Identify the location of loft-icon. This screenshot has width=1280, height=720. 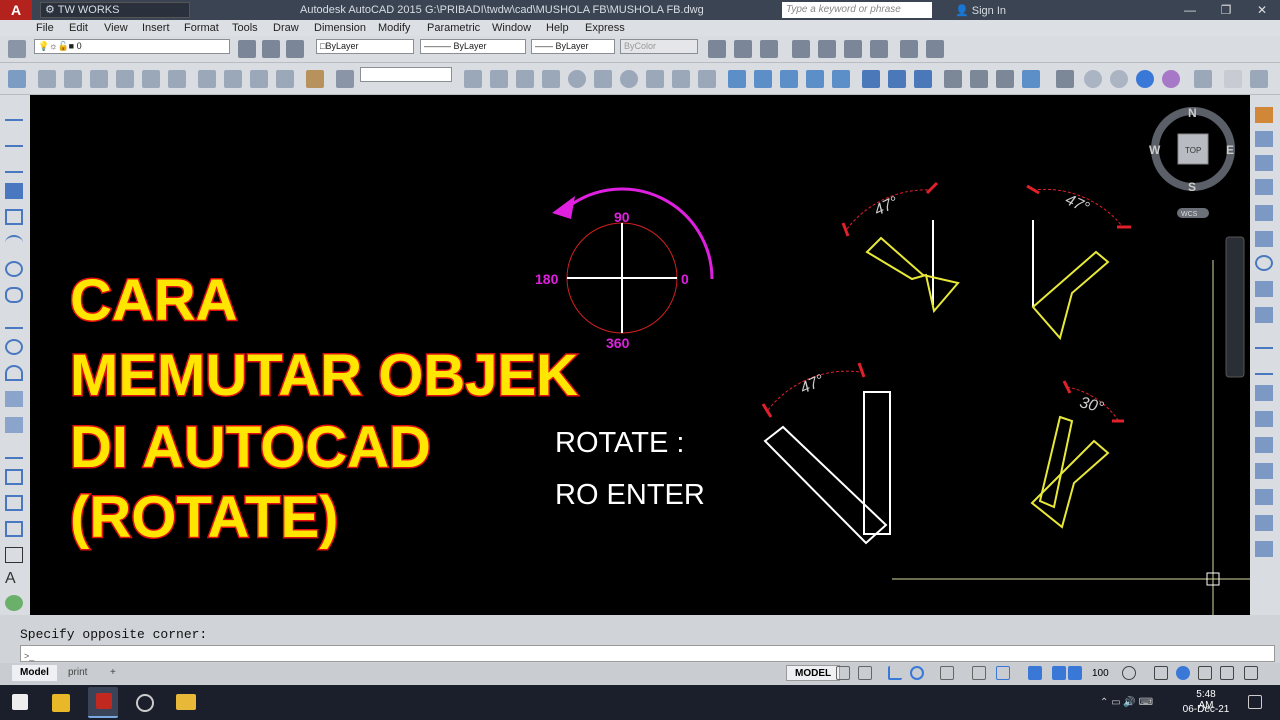
(841, 79).